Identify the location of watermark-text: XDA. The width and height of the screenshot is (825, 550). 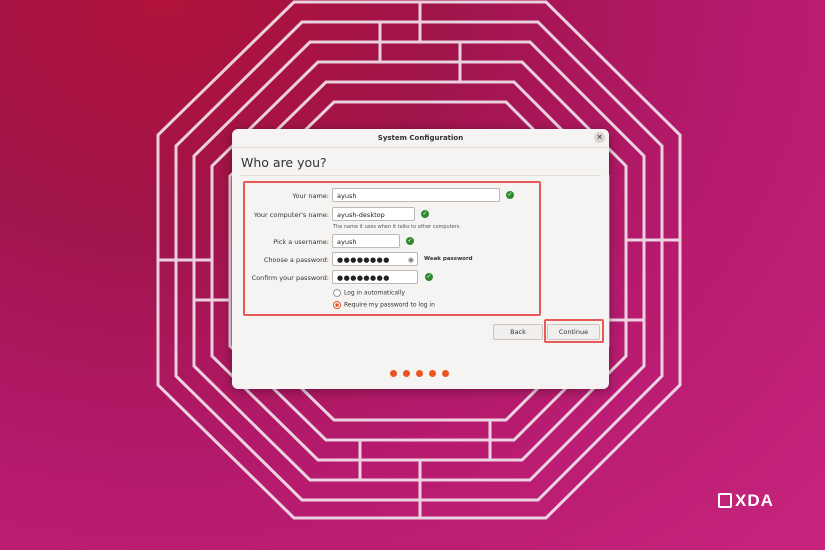
(754, 500).